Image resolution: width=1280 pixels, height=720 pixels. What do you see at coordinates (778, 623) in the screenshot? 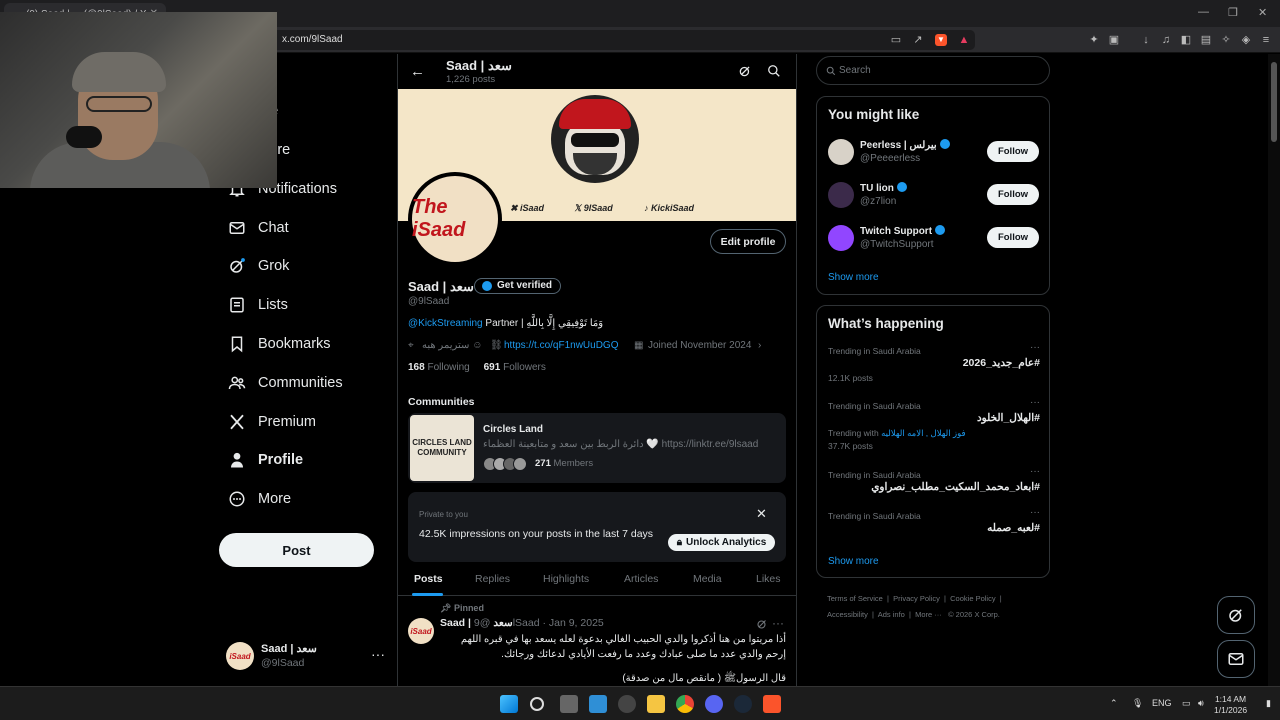
I see `post-more-icon: ···` at bounding box center [778, 623].